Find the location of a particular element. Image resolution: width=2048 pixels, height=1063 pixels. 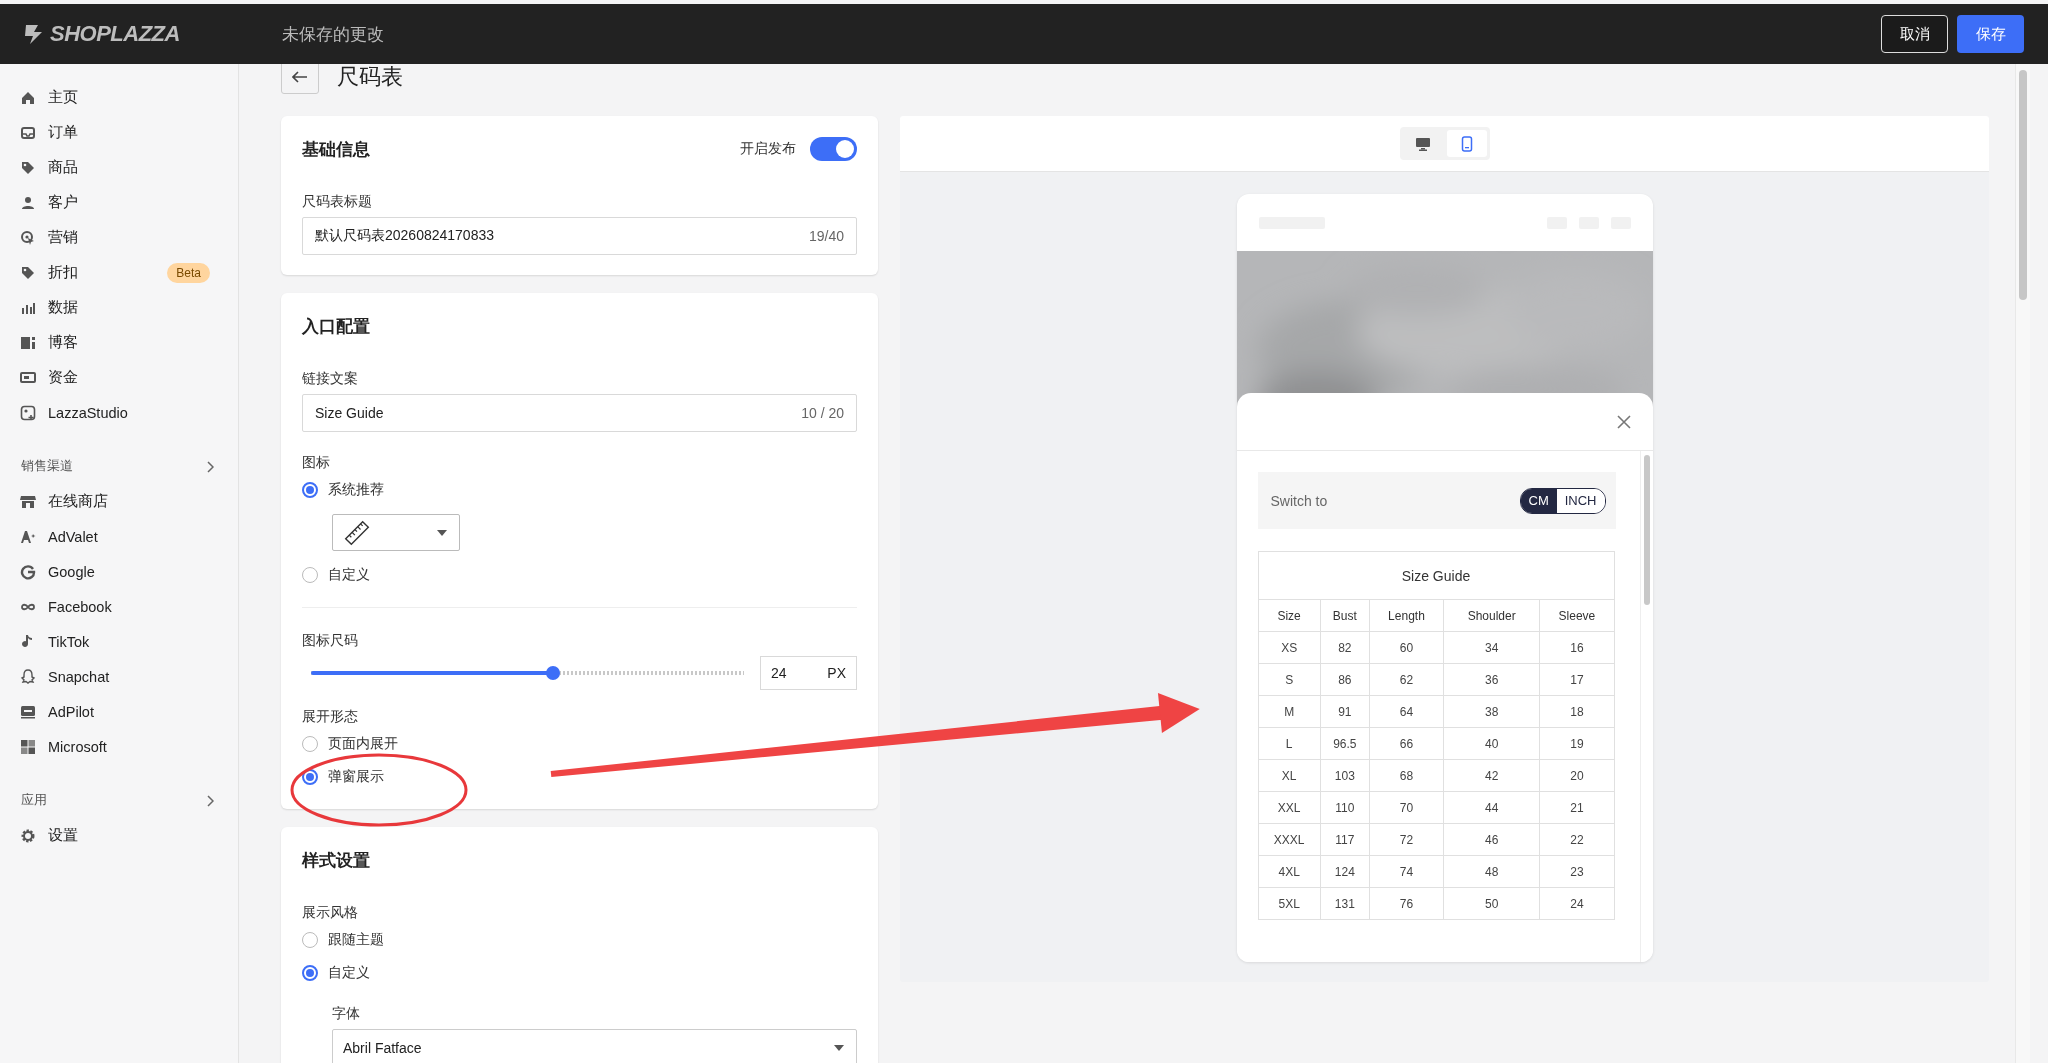

toggle-label: 开启发布 is located at coordinates (768, 149).